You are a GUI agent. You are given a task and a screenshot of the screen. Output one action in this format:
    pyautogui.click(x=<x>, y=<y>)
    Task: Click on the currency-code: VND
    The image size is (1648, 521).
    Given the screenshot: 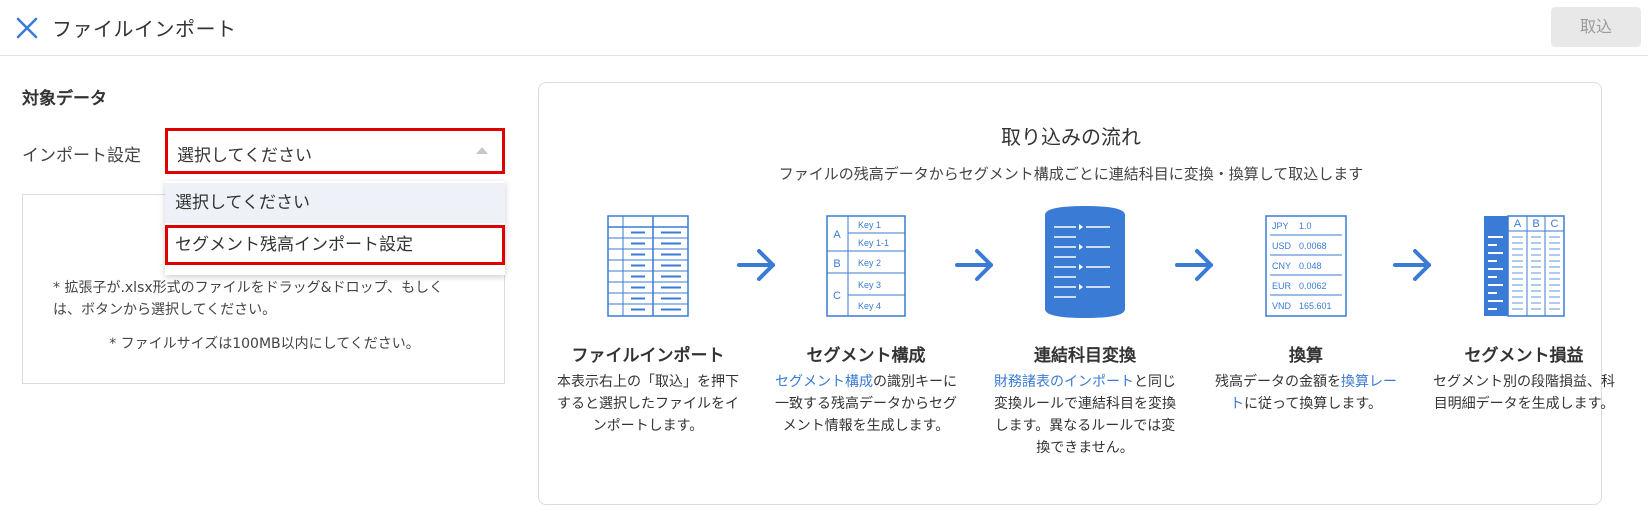 What is the action you would take?
    pyautogui.click(x=1282, y=306)
    